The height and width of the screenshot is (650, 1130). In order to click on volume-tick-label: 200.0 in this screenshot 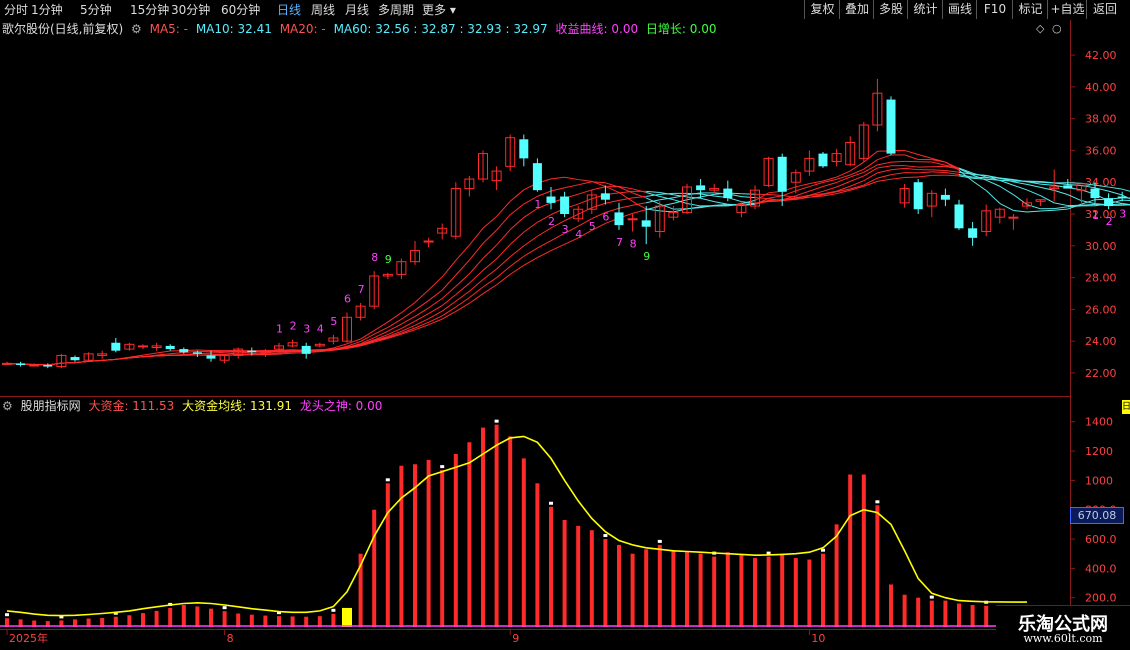, I will do `click(1101, 598)`.